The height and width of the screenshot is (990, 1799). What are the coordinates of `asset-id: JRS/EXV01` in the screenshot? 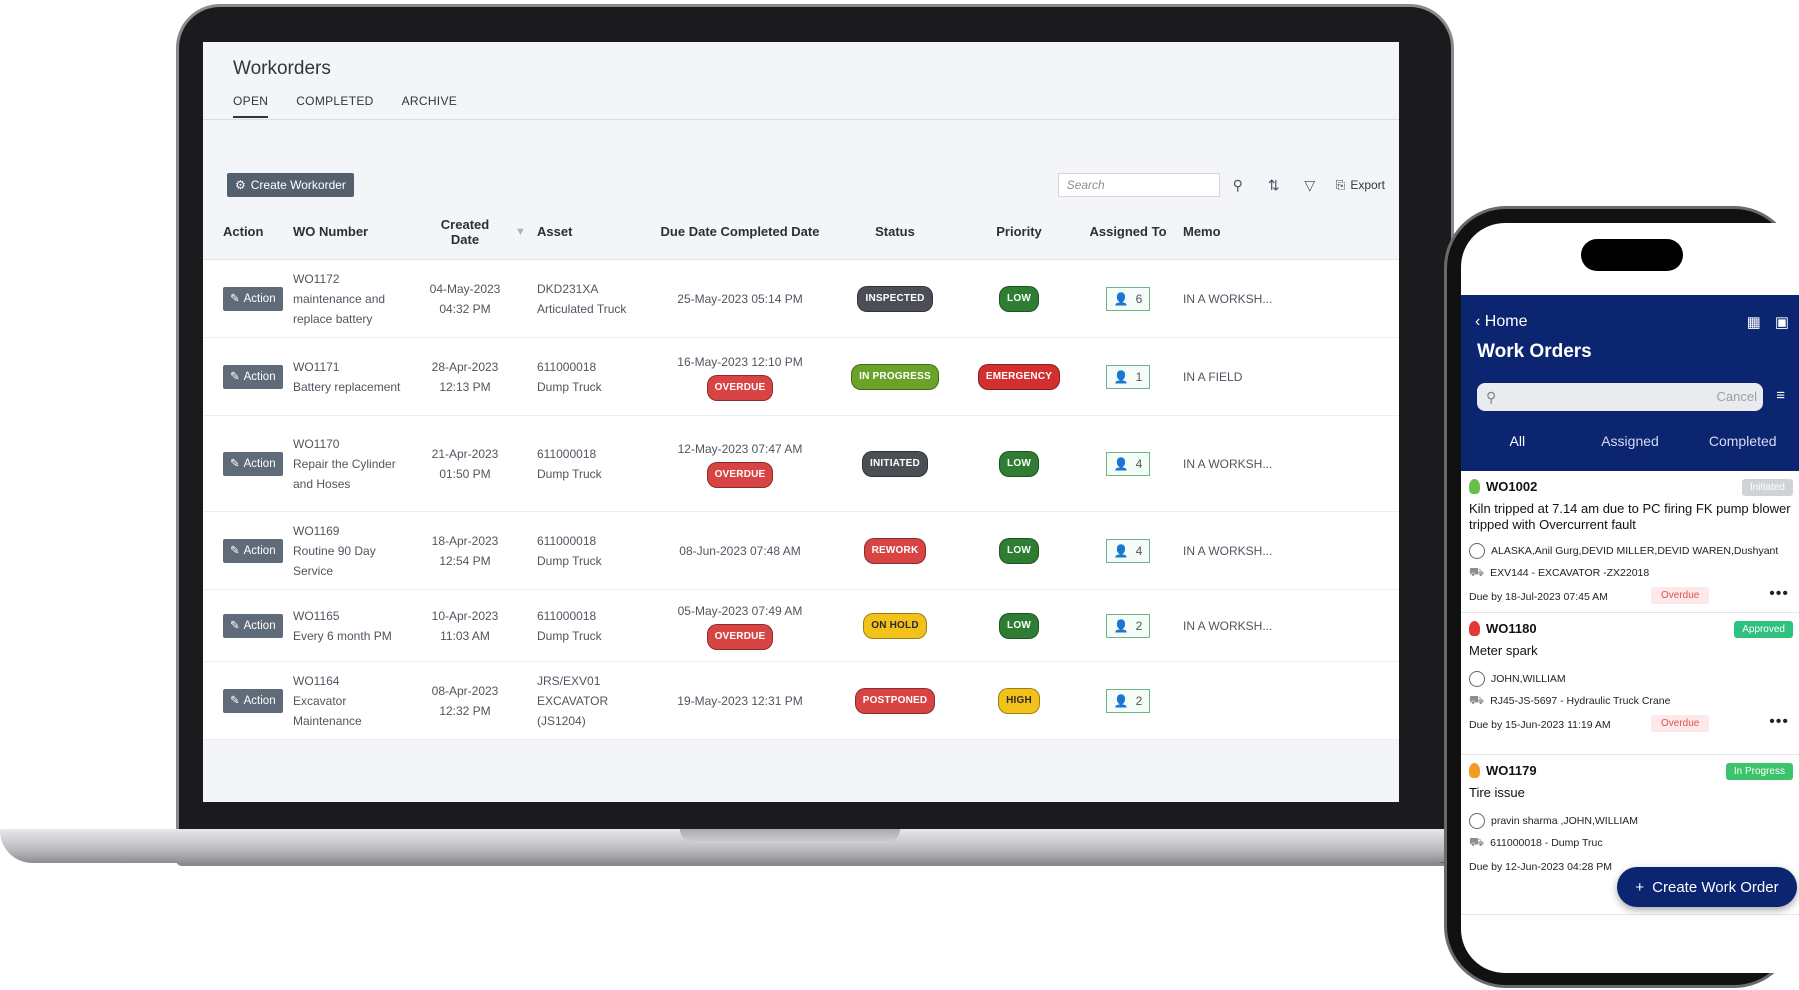 It's located at (569, 680).